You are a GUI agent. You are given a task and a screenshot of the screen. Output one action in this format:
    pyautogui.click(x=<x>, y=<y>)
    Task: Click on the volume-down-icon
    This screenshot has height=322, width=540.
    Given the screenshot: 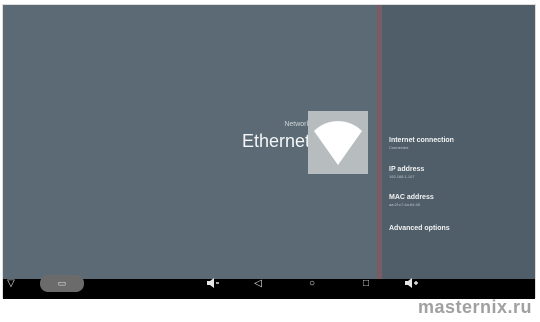 What is the action you would take?
    pyautogui.click(x=214, y=284)
    